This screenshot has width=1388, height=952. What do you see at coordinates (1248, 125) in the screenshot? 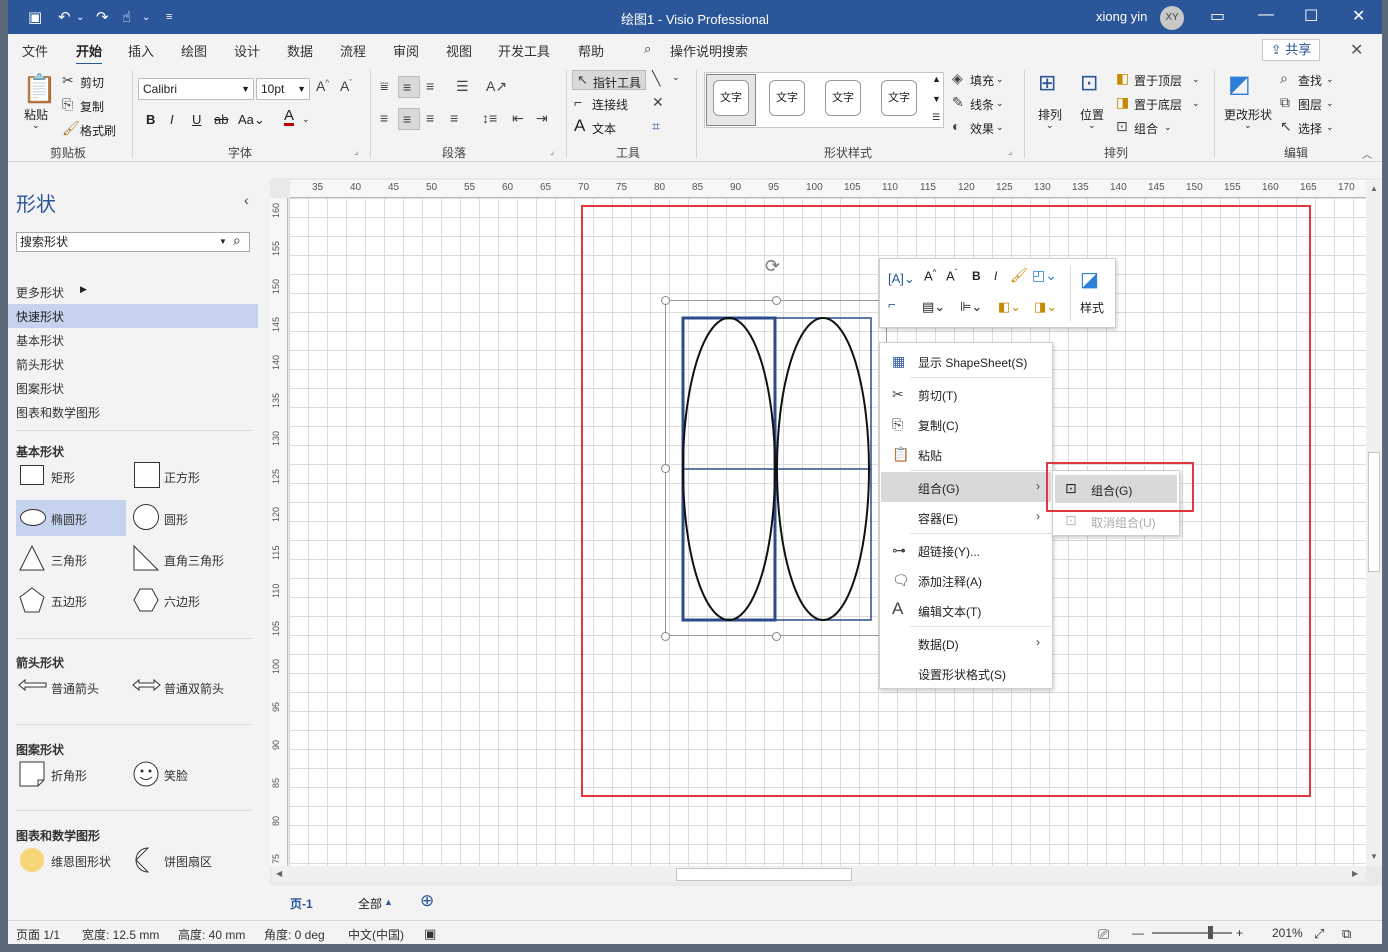
I see `change-shape-dropdown-icon: ⌄` at bounding box center [1248, 125].